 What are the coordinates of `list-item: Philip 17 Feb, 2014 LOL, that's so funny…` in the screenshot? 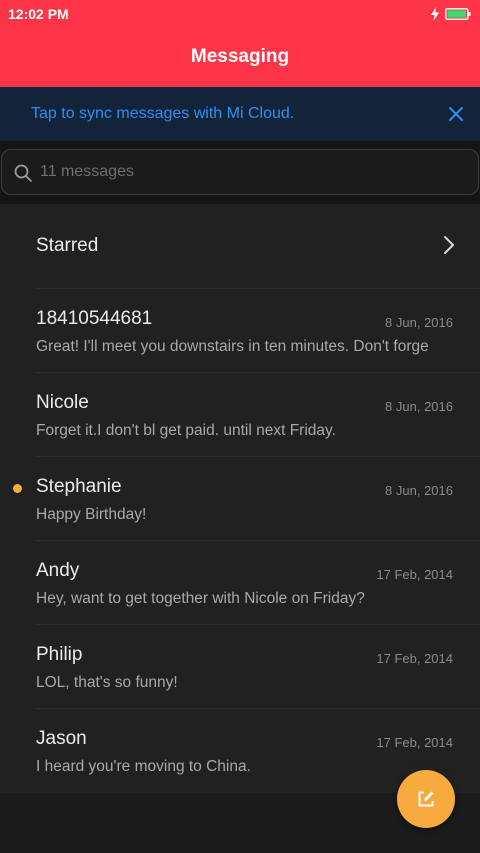 It's located at (240, 666).